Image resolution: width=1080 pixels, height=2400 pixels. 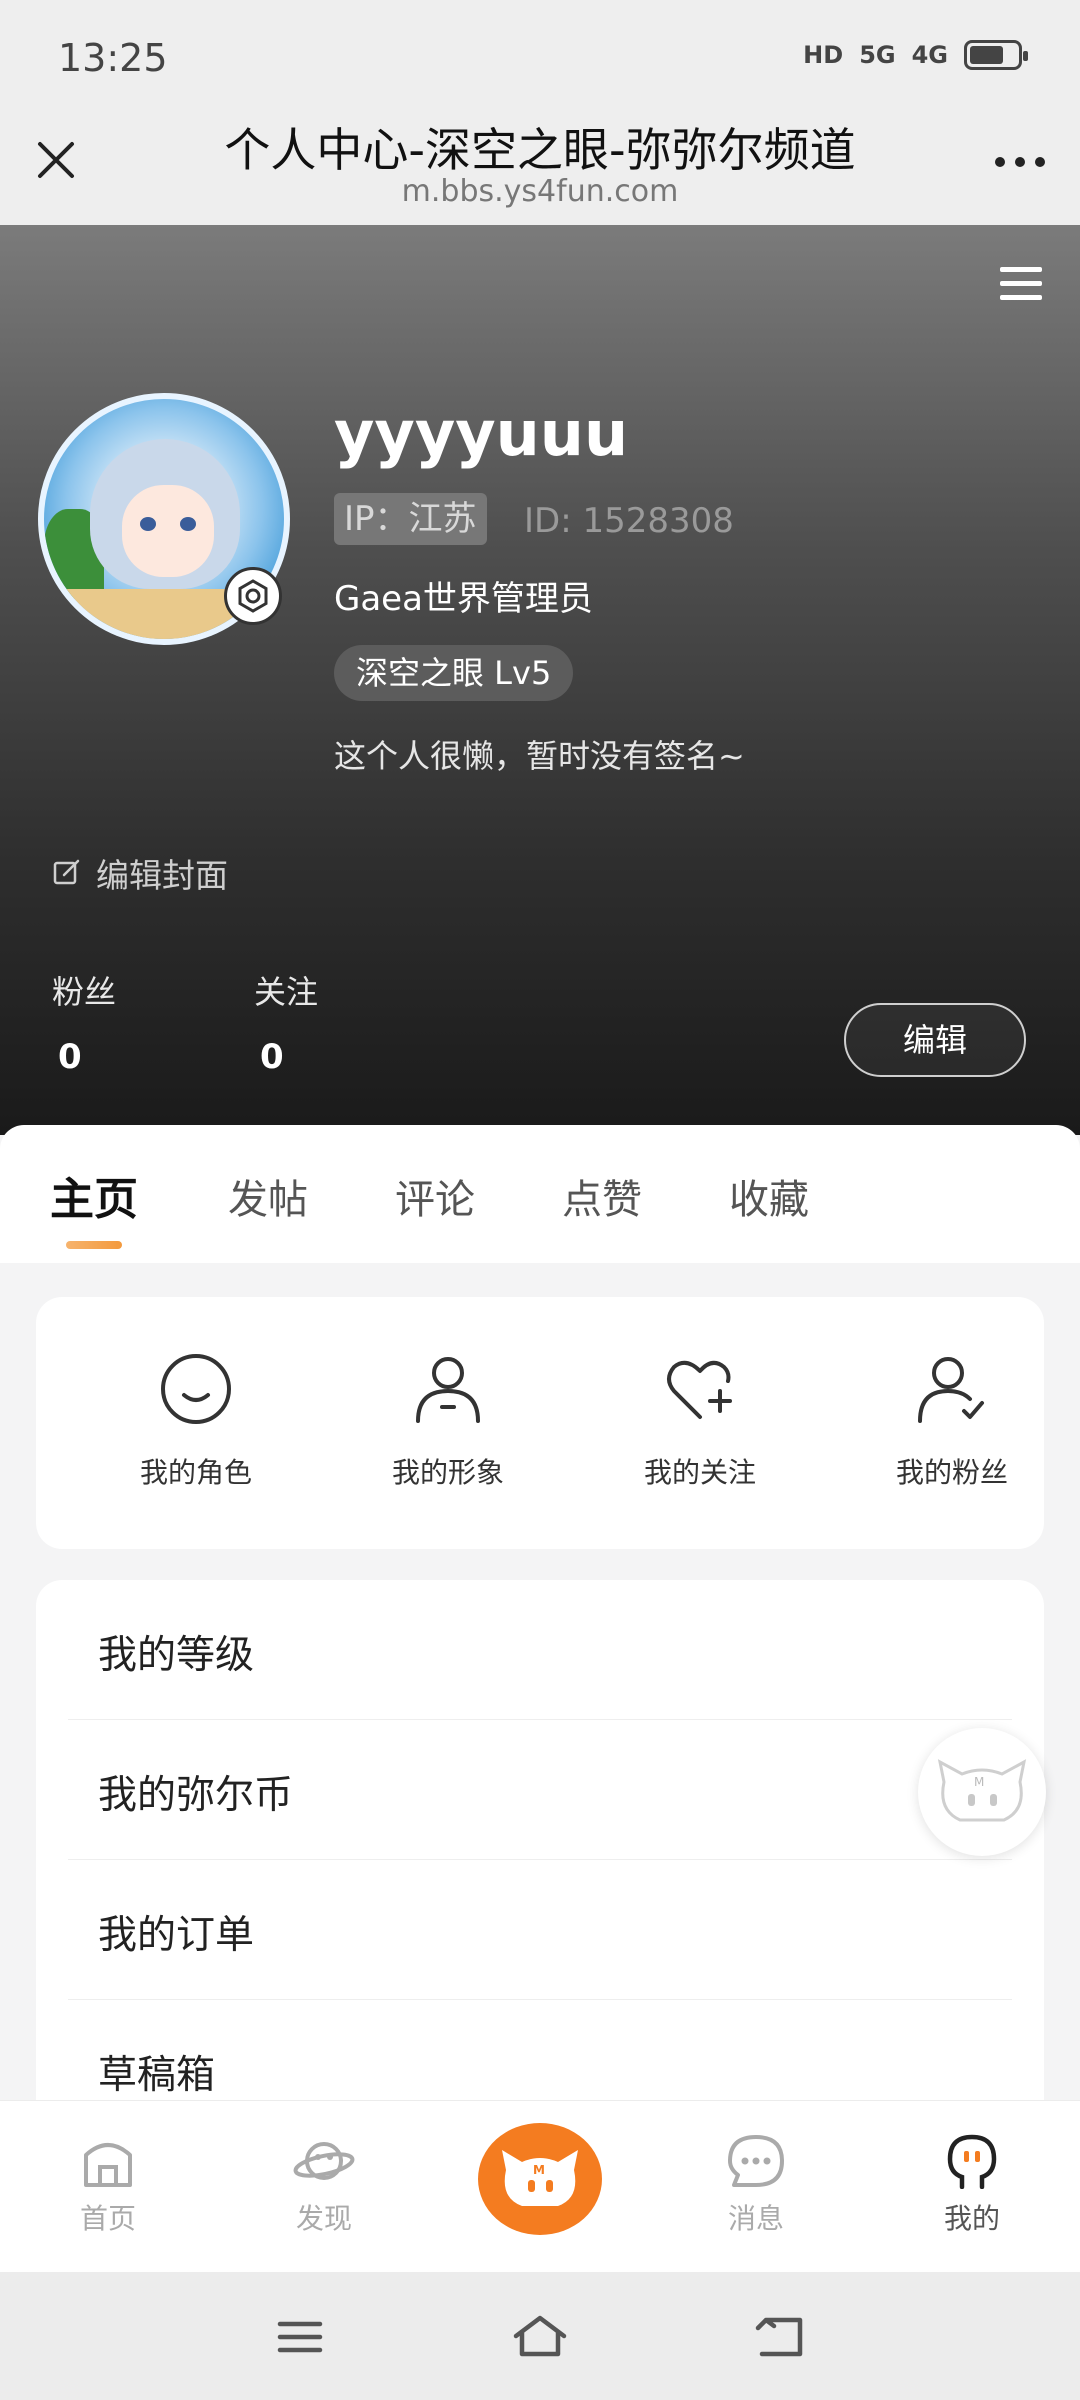 What do you see at coordinates (540, 191) in the screenshot?
I see `page-url: m.bbs.ys4fun.com` at bounding box center [540, 191].